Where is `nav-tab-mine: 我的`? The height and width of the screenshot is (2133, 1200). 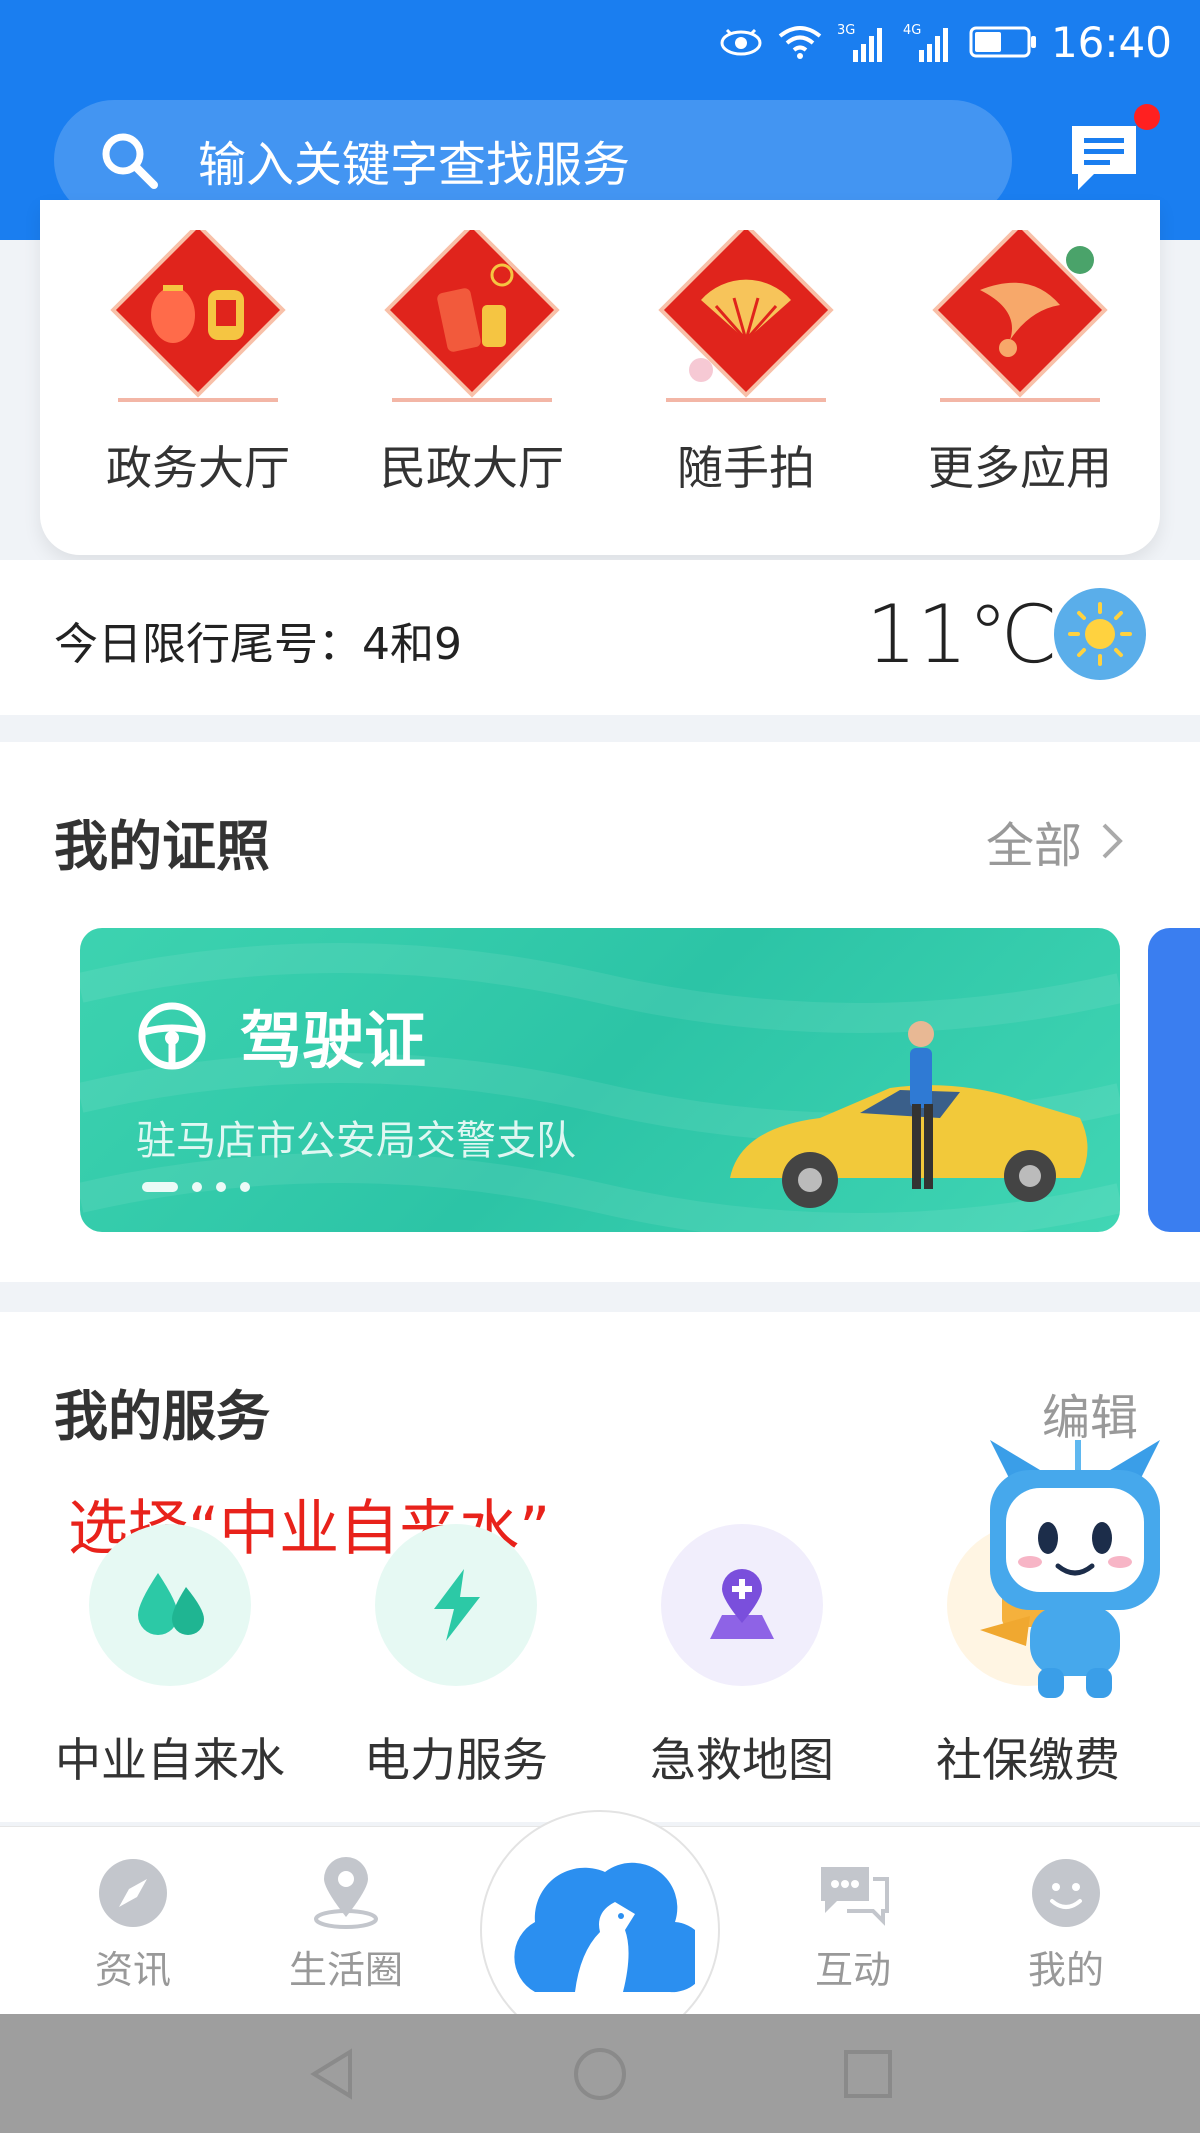 nav-tab-mine: 我的 is located at coordinates (1066, 1925).